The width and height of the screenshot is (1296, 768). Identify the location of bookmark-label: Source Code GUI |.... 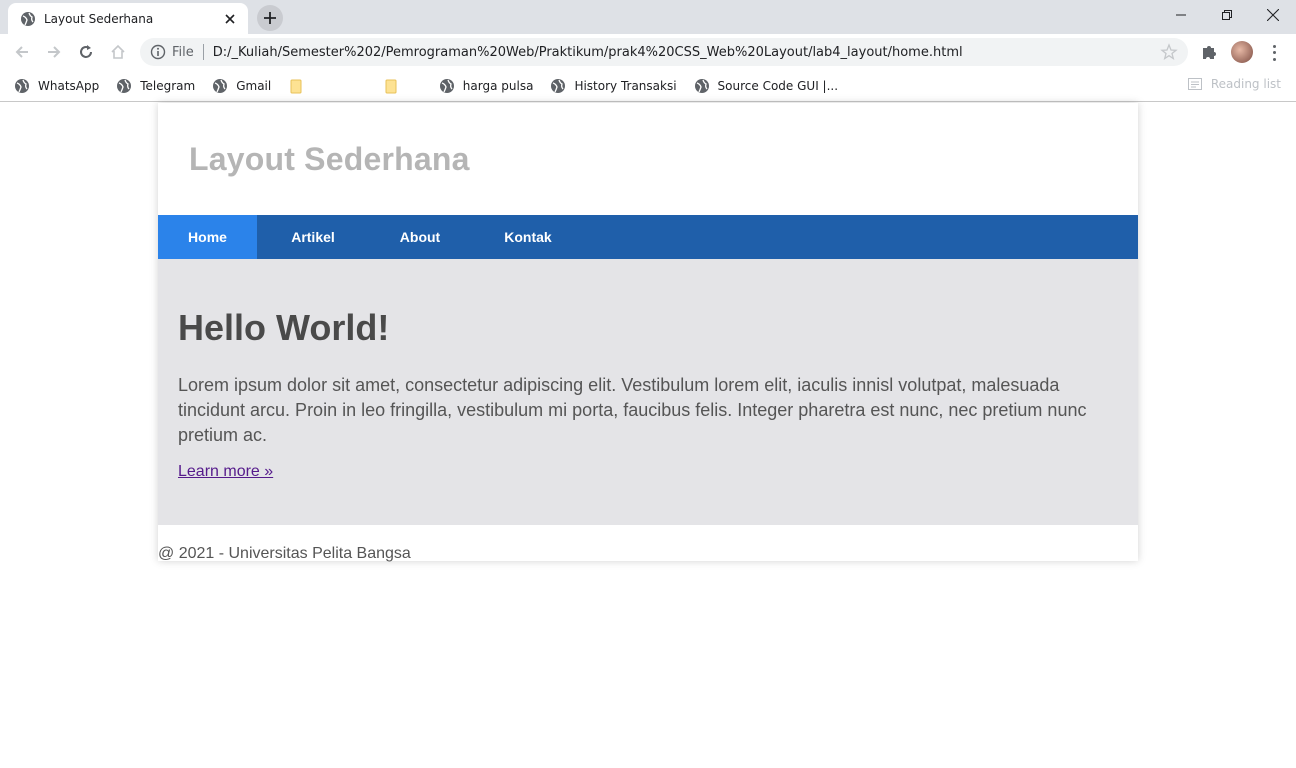
(778, 85).